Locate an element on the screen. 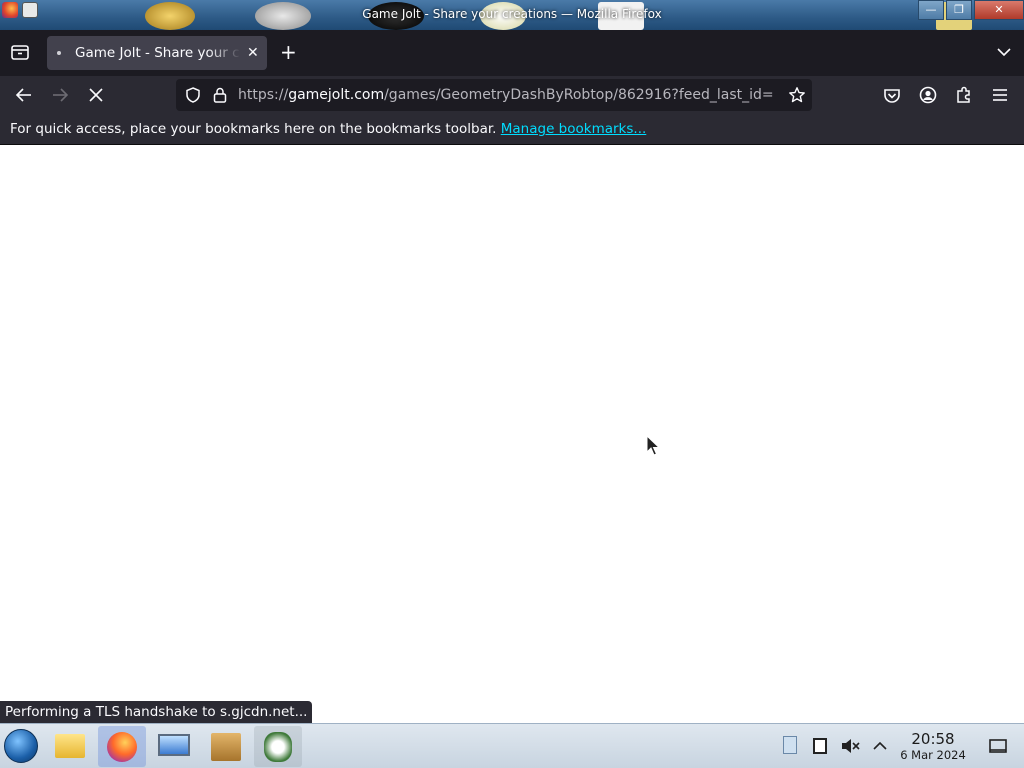 Image resolution: width=1024 pixels, height=768 pixels. close-tab-icon: ✕ is located at coordinates (253, 53).